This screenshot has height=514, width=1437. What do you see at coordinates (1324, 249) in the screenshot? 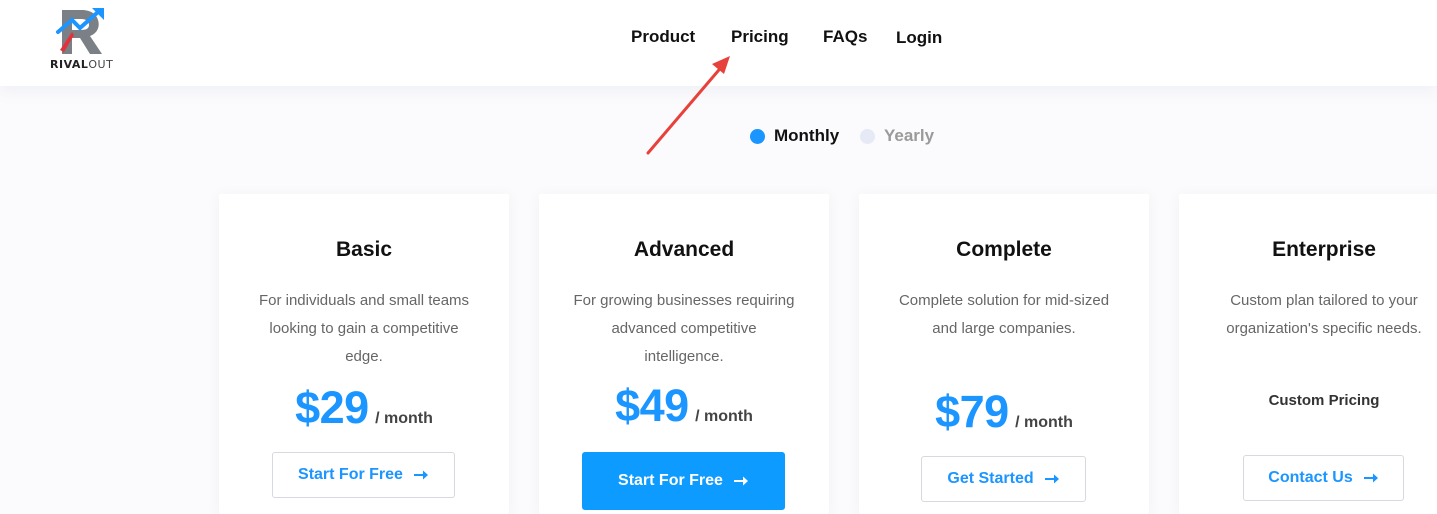
I see `plan-name: Enterprise` at bounding box center [1324, 249].